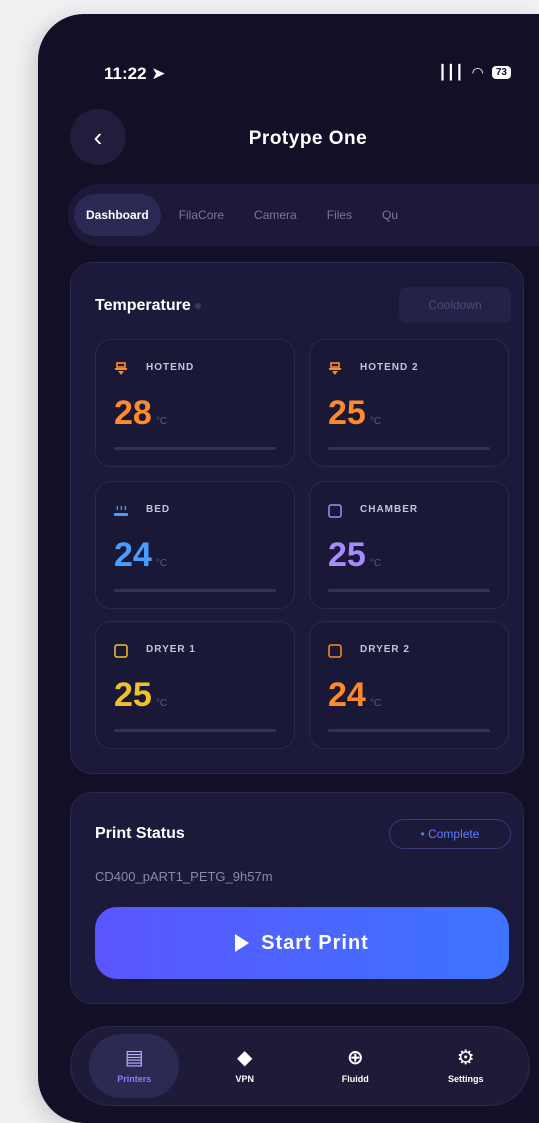 Image resolution: width=539 pixels, height=1123 pixels. What do you see at coordinates (335, 511) in the screenshot?
I see `chamber-icon` at bounding box center [335, 511].